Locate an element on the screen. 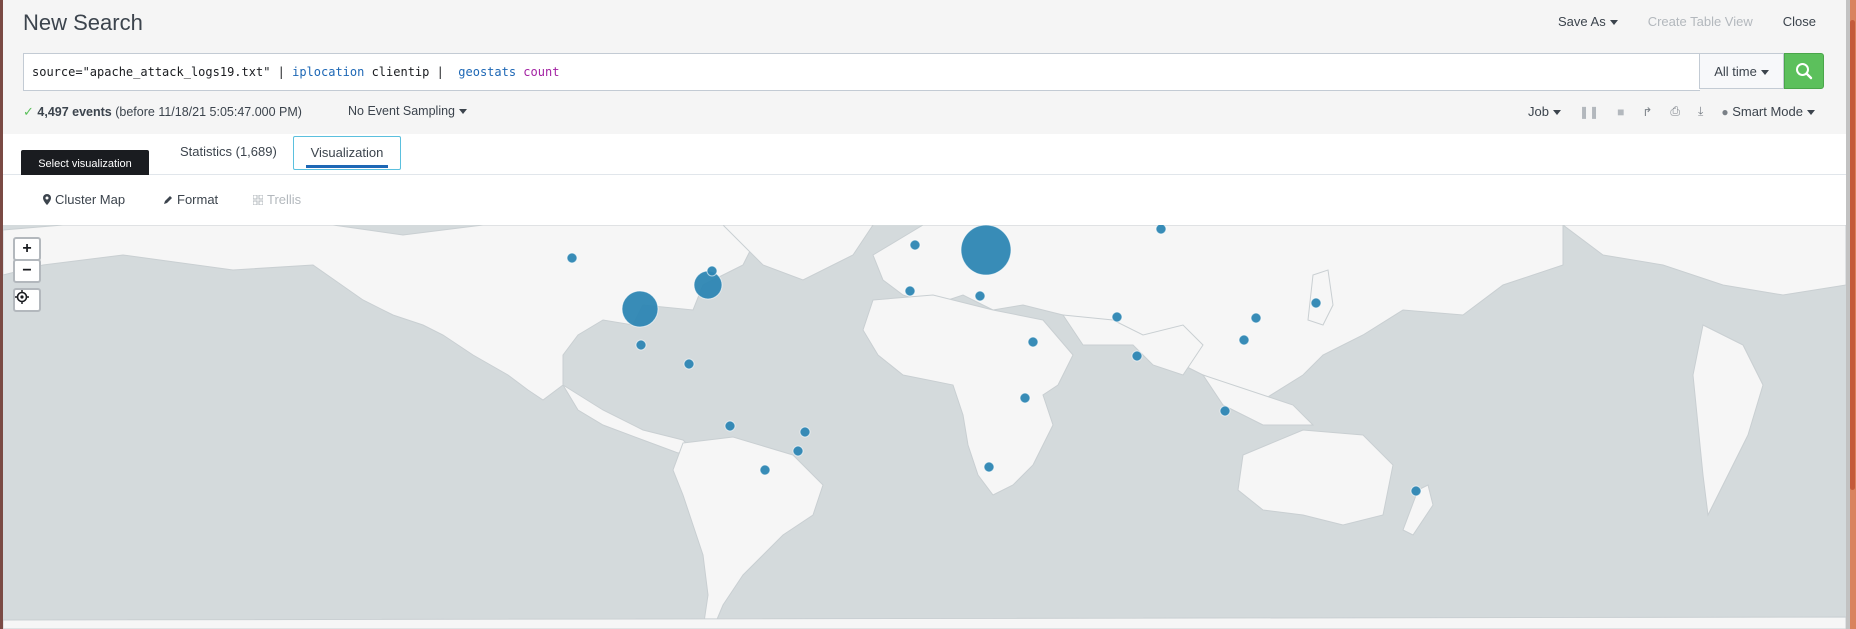  plus-icon: + is located at coordinates (27, 248).